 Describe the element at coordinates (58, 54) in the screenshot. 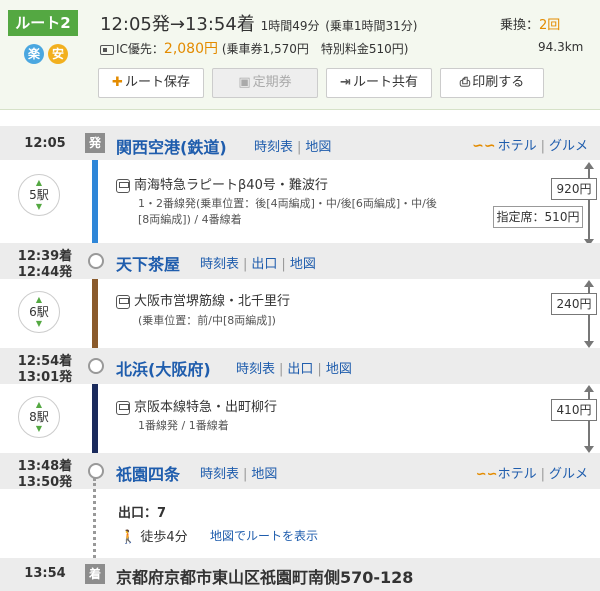

I see `cheap-tag-icon: 安` at that location.